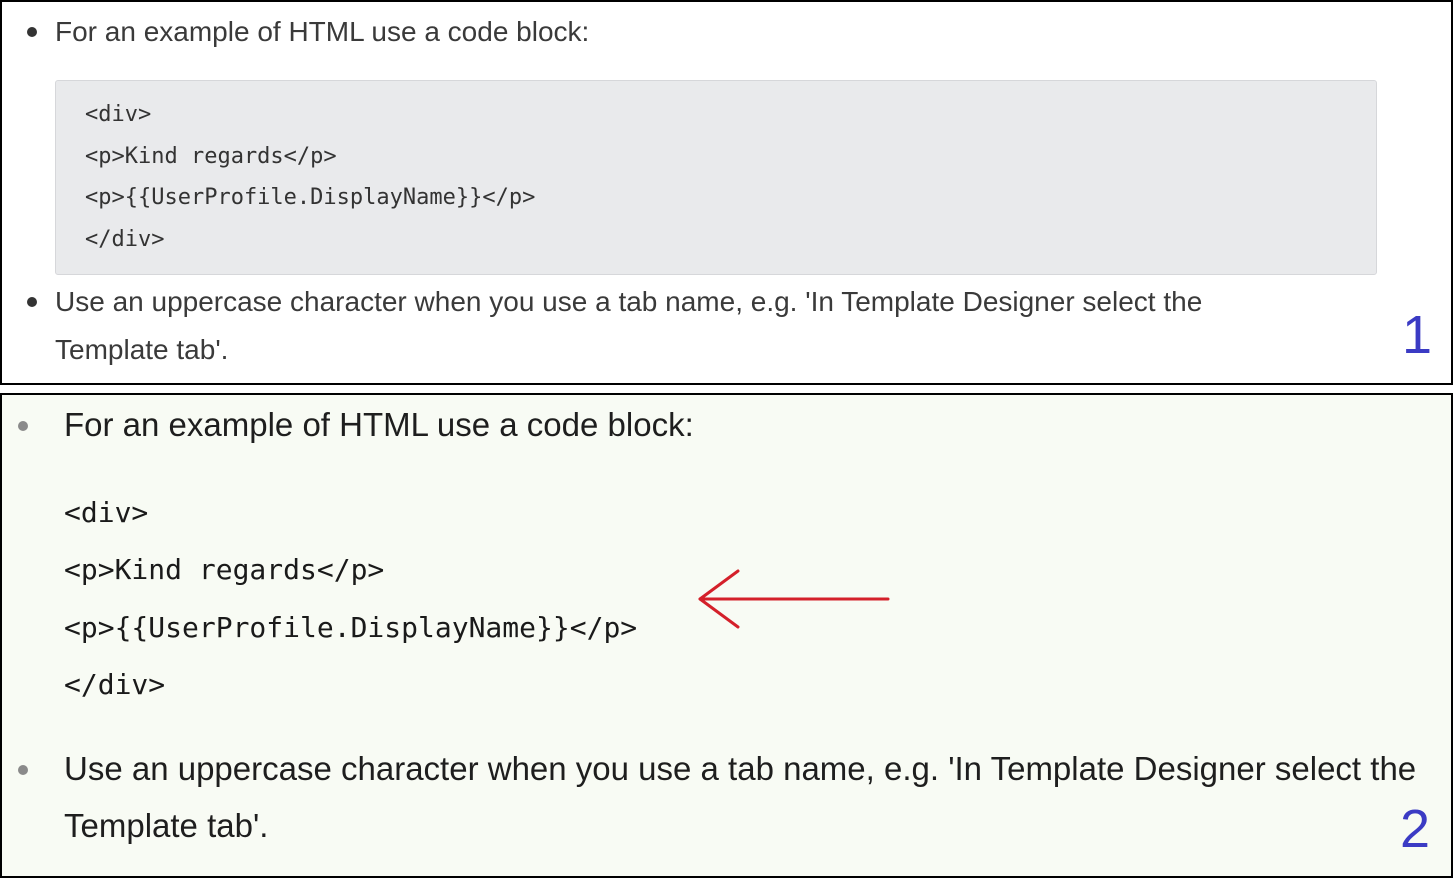 The width and height of the screenshot is (1453, 878). What do you see at coordinates (1417, 335) in the screenshot?
I see `panel-number-label: 1` at bounding box center [1417, 335].